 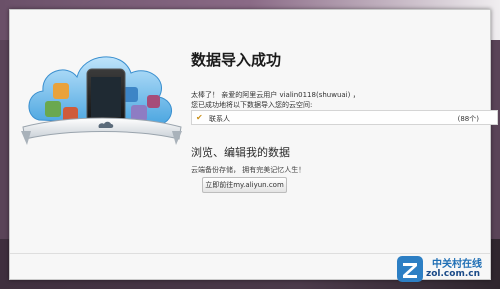 What do you see at coordinates (457, 264) in the screenshot?
I see `zol-brand-name: 中关村在线` at bounding box center [457, 264].